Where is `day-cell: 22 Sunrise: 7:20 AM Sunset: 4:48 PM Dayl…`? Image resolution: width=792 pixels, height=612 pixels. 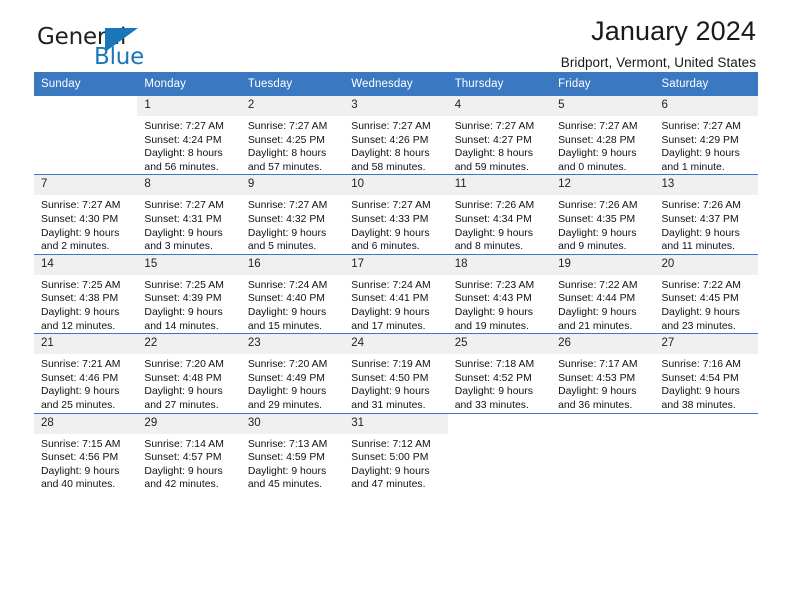 day-cell: 22 Sunrise: 7:20 AM Sunset: 4:48 PM Dayl… is located at coordinates (189, 373).